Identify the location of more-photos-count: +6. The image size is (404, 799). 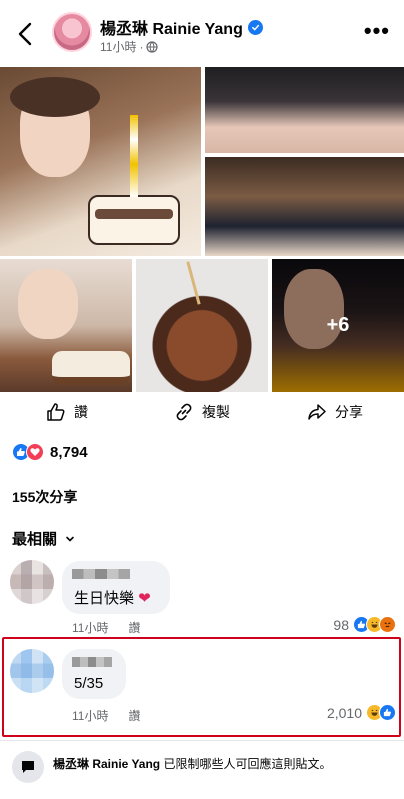
(338, 325).